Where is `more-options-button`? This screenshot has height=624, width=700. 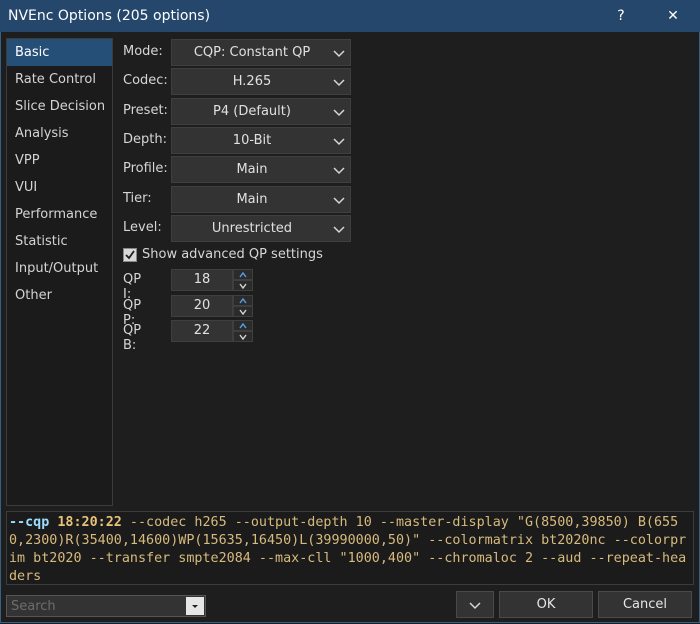 more-options-button is located at coordinates (475, 604).